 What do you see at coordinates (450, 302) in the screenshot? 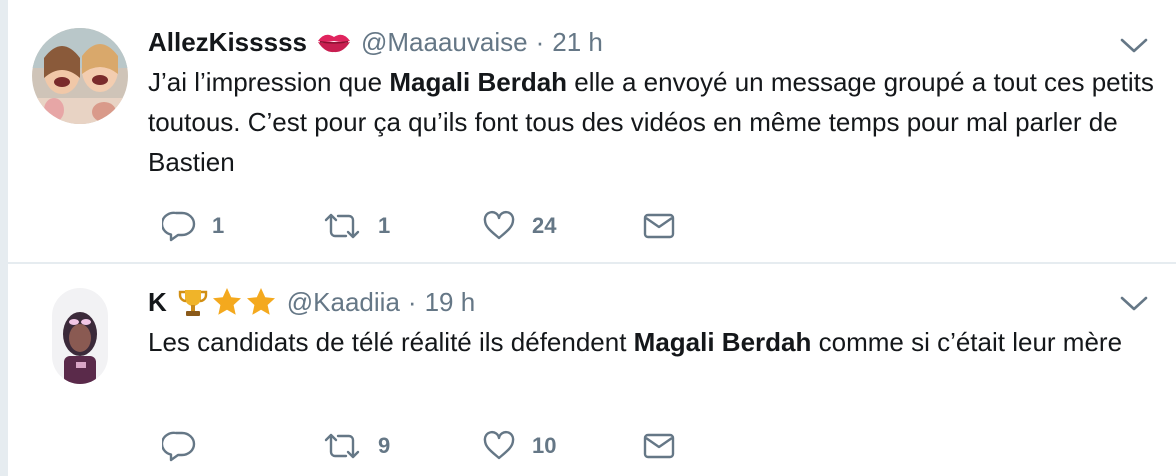
I see `timestamp: 19 h` at bounding box center [450, 302].